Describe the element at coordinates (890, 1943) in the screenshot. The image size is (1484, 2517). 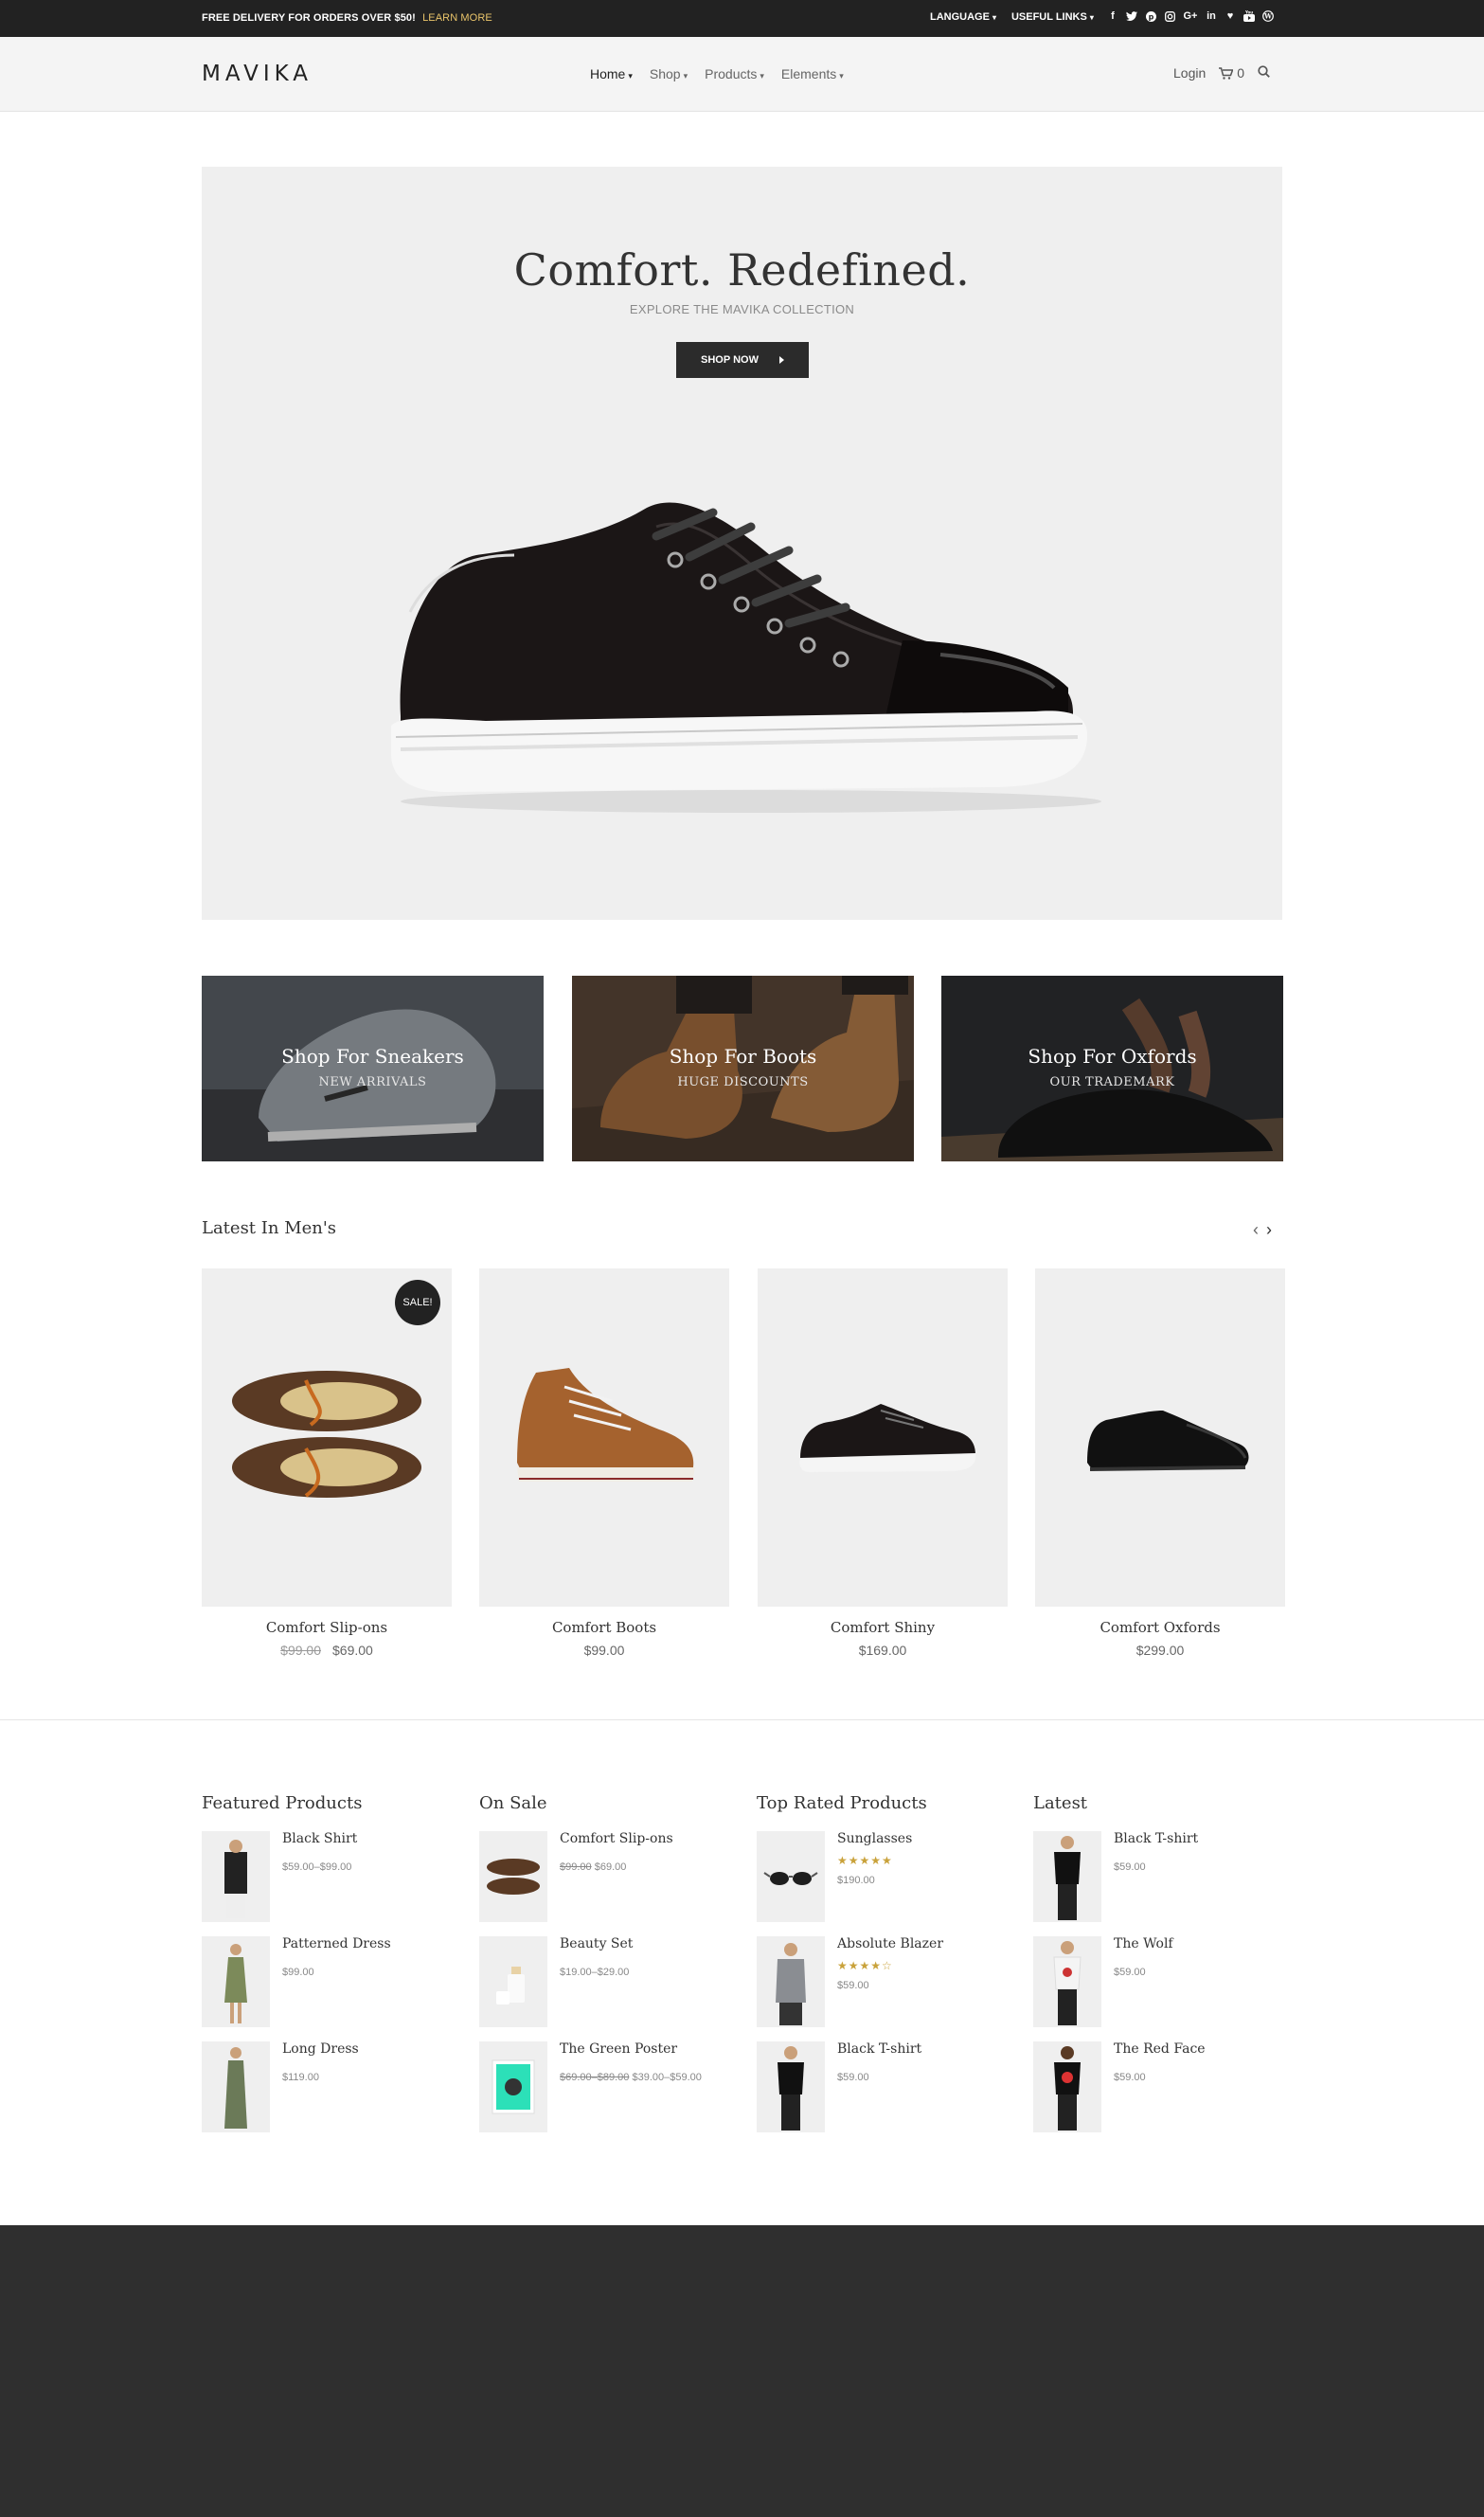
I see `product-name: Absolute Blazer` at that location.